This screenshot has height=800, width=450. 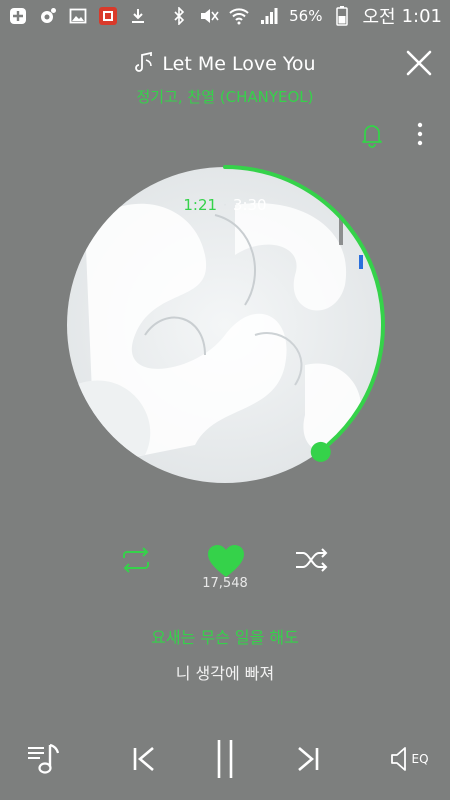 What do you see at coordinates (209, 16) in the screenshot?
I see `mute-icon` at bounding box center [209, 16].